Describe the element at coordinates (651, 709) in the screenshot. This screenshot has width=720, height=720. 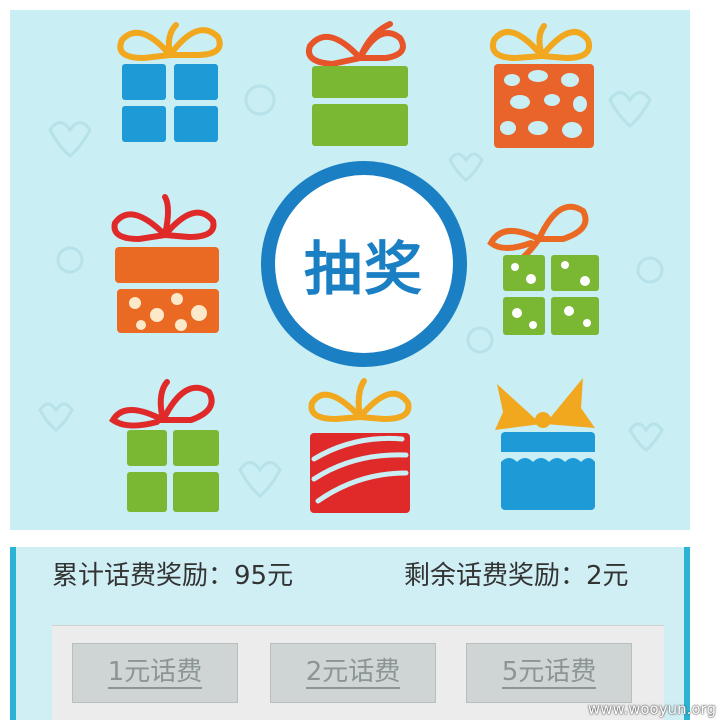
I see `watermark: www.wooyun.org` at that location.